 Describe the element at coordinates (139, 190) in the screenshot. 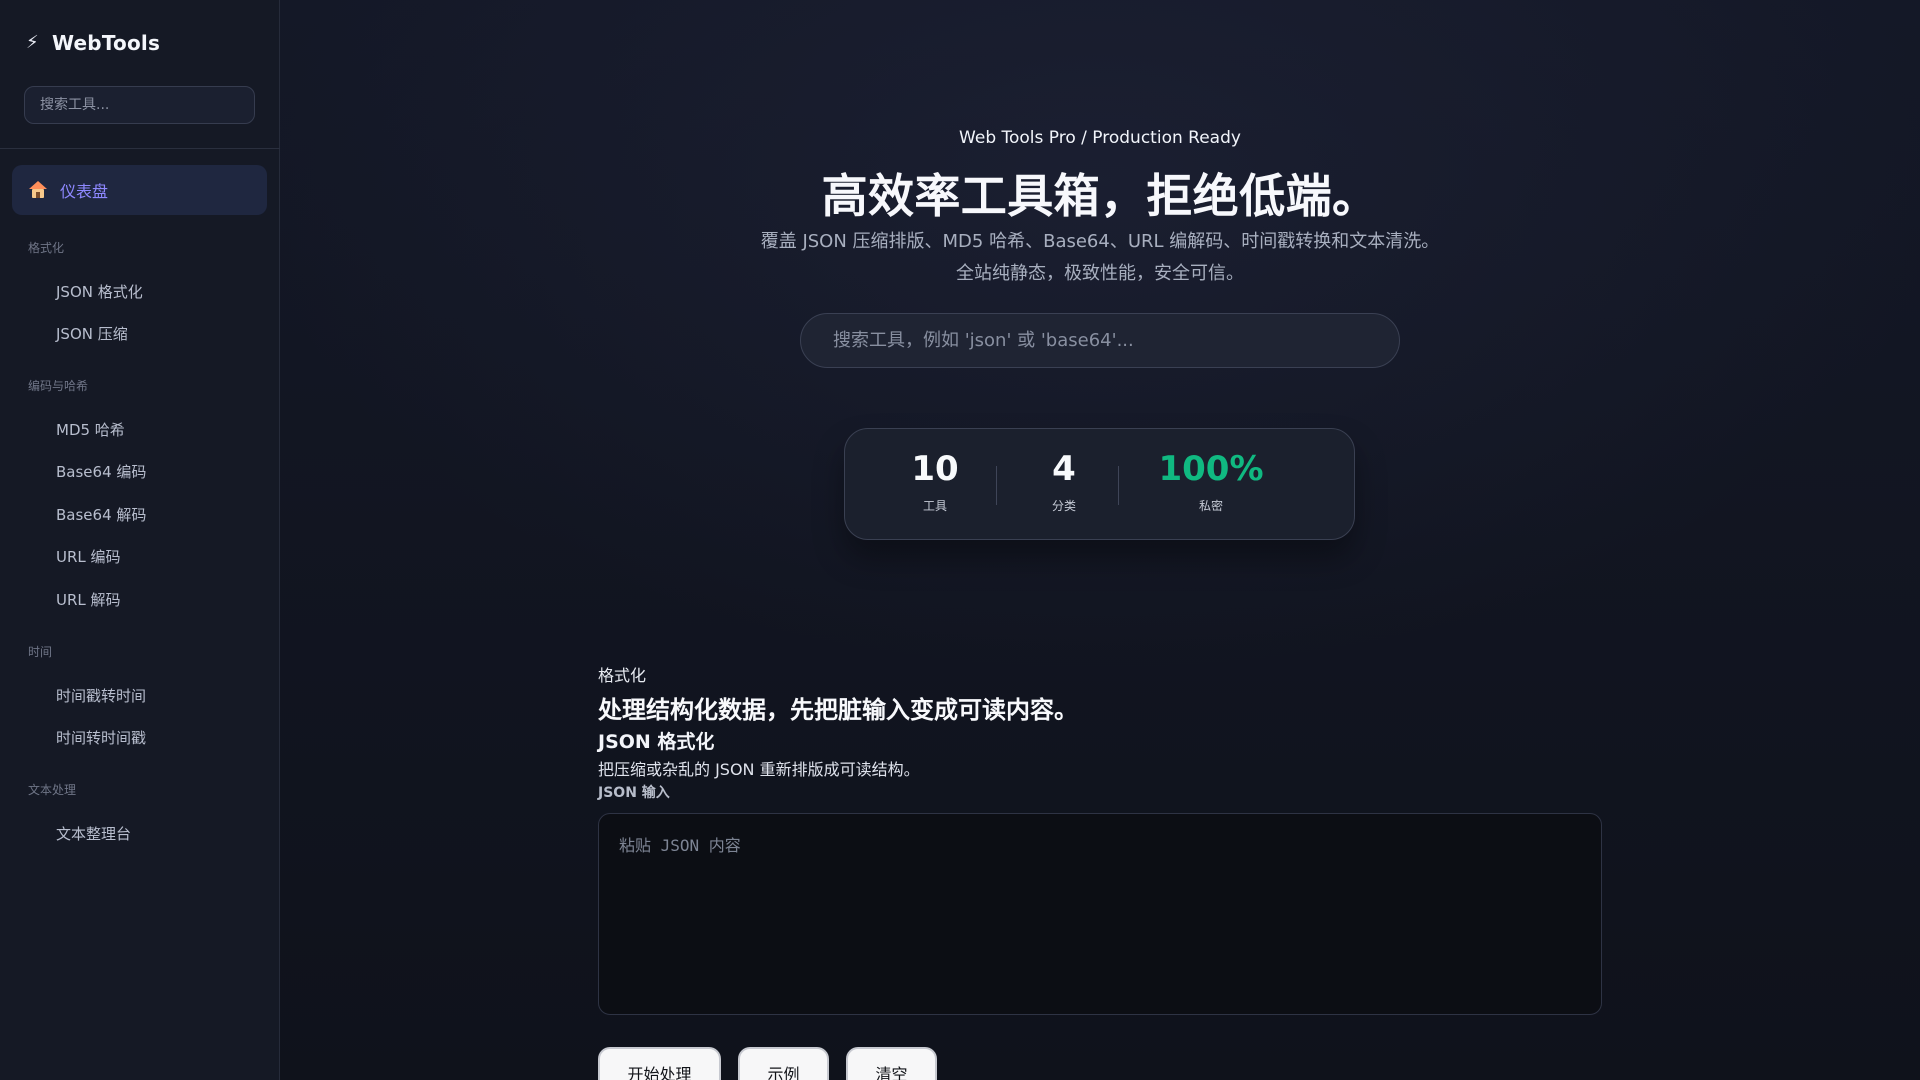

I see `sidebar-item-dashboard: 仪表盘` at that location.